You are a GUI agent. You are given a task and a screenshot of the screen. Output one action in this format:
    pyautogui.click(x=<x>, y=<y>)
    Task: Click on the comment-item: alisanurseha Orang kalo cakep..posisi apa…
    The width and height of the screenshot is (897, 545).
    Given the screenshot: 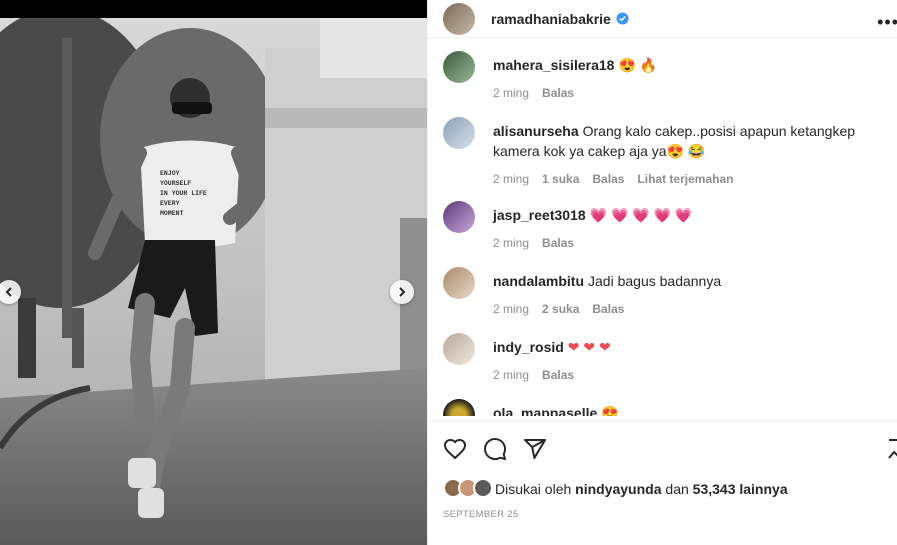 What is the action you would take?
    pyautogui.click(x=668, y=153)
    